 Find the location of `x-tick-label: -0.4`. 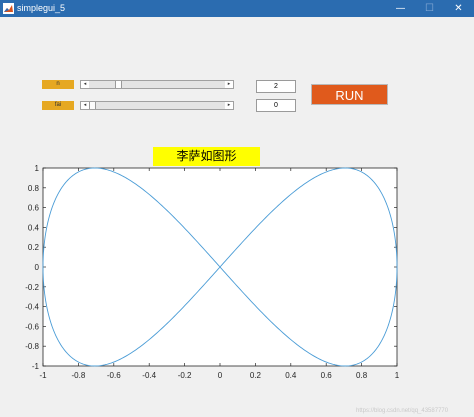

x-tick-label: -0.4 is located at coordinates (149, 375).